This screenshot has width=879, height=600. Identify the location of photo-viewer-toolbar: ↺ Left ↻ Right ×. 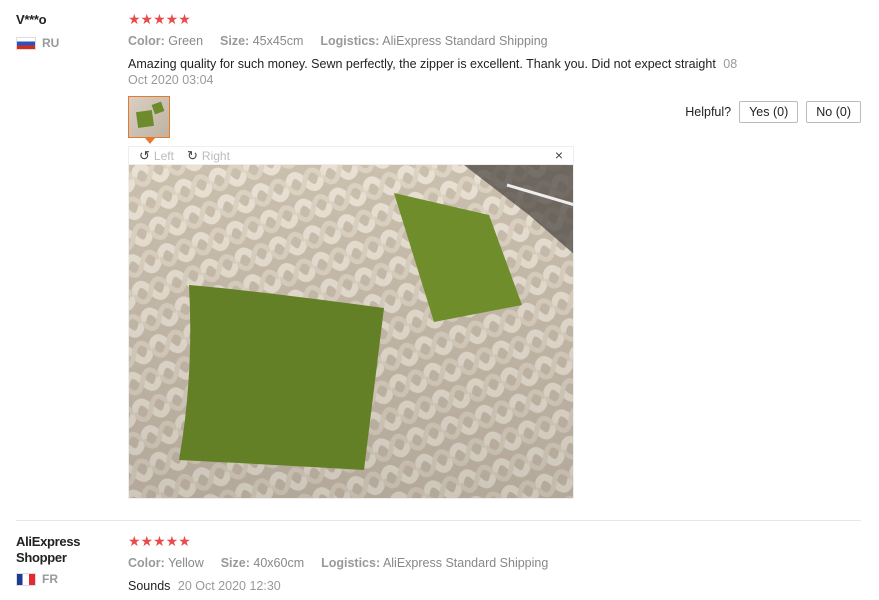
(351, 155).